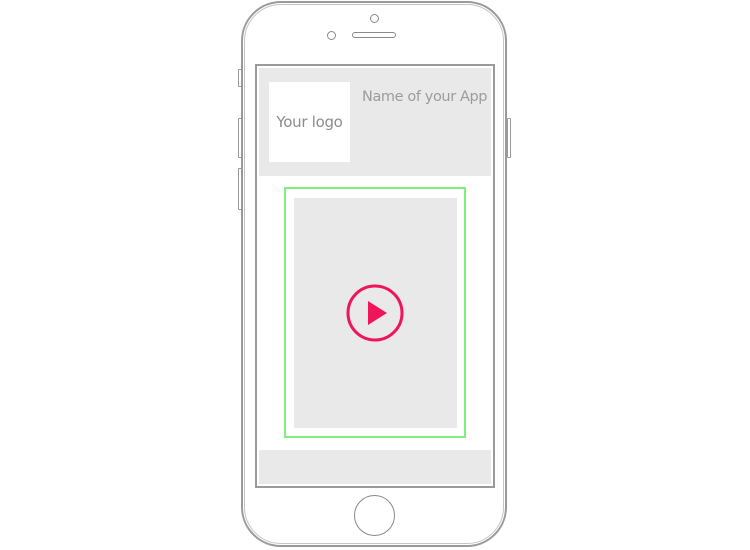  What do you see at coordinates (240, 189) in the screenshot?
I see `volume-down-button` at bounding box center [240, 189].